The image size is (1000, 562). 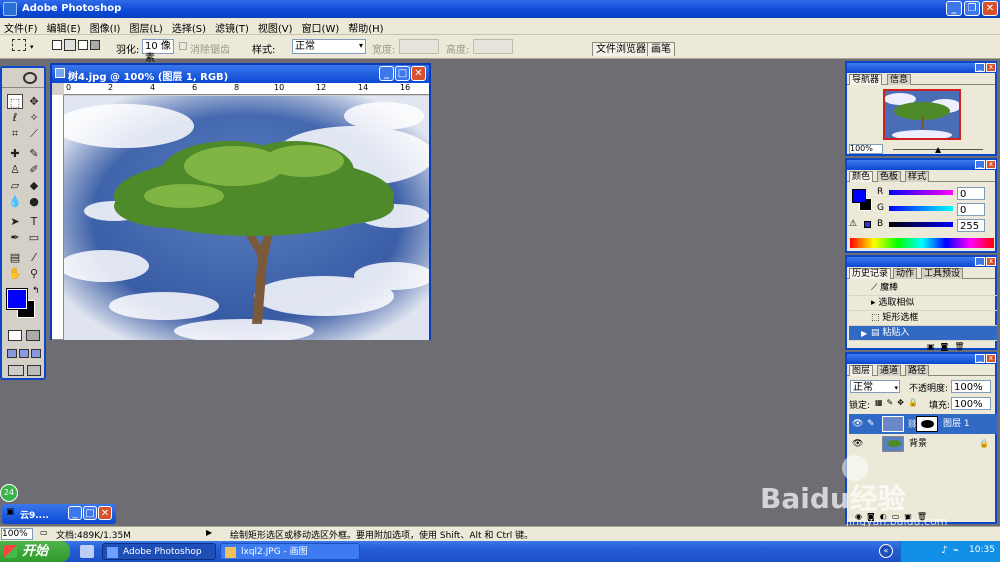 What do you see at coordinates (34, 117) in the screenshot?
I see `magic-wand-tool-icon: ✧` at bounding box center [34, 117].